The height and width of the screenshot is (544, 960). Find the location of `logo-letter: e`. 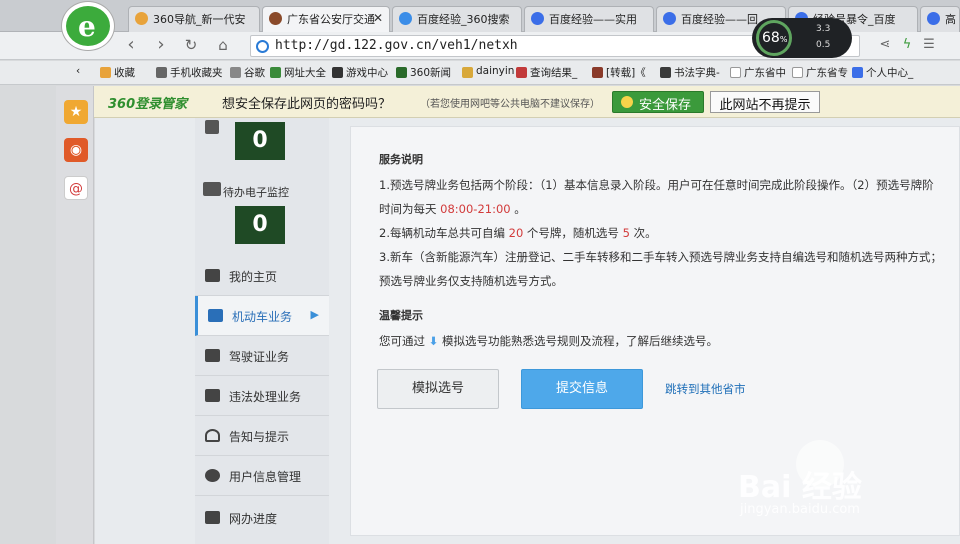

logo-letter: e is located at coordinates (87, 26).